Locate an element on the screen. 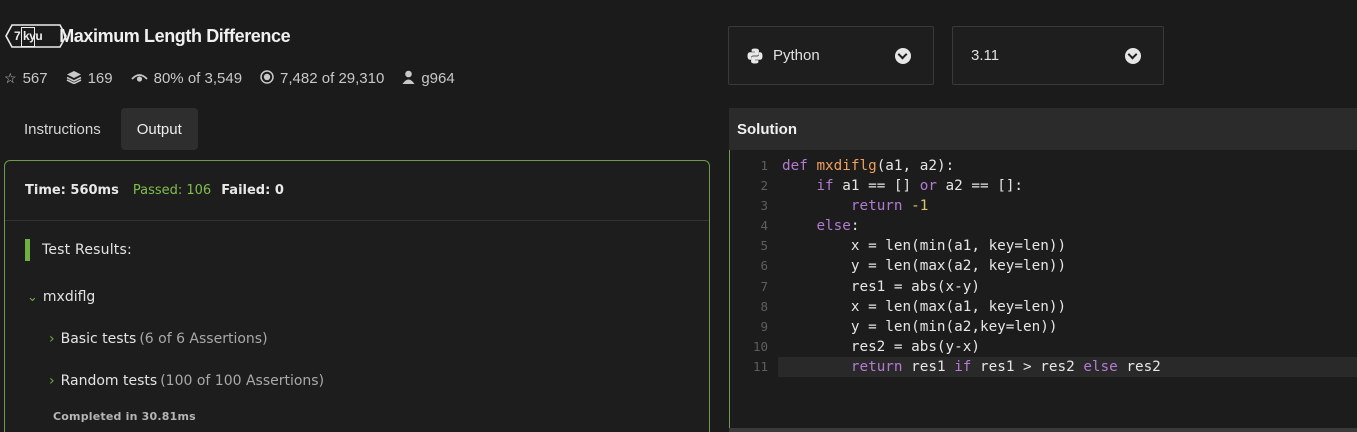 The width and height of the screenshot is (1357, 432). line-number: 7 is located at coordinates (764, 286).